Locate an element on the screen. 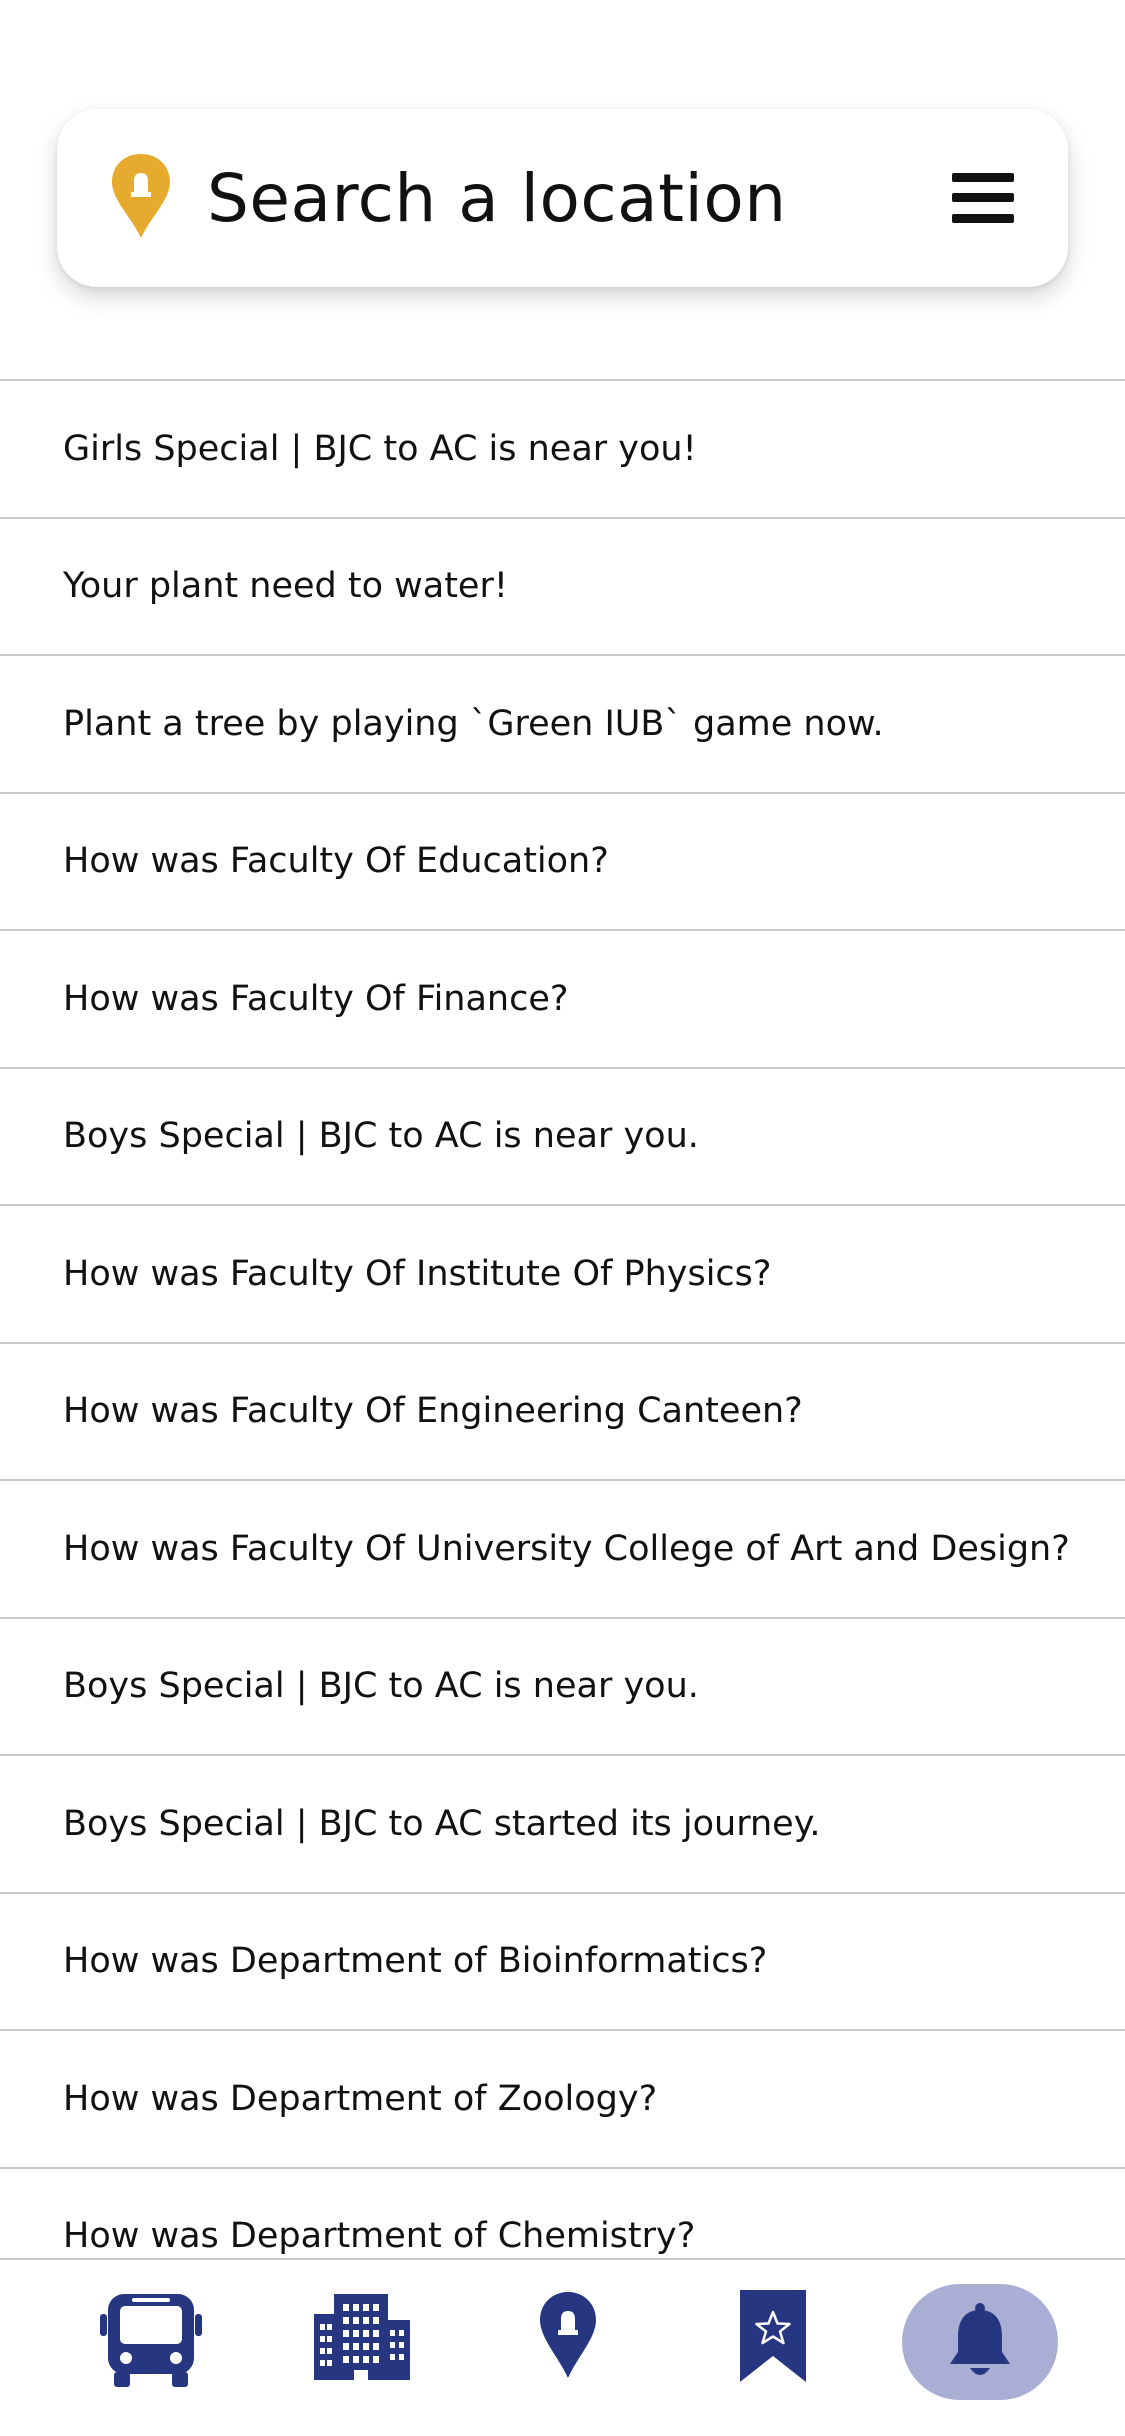 The height and width of the screenshot is (2436, 1125). list-item: How was Faculty Of Engineering Canteen? is located at coordinates (562, 1412).